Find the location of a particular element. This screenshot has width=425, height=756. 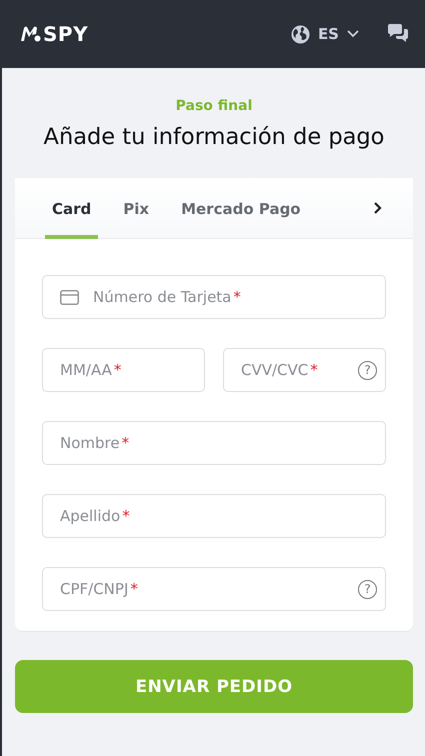

globe-icon is located at coordinates (300, 34).